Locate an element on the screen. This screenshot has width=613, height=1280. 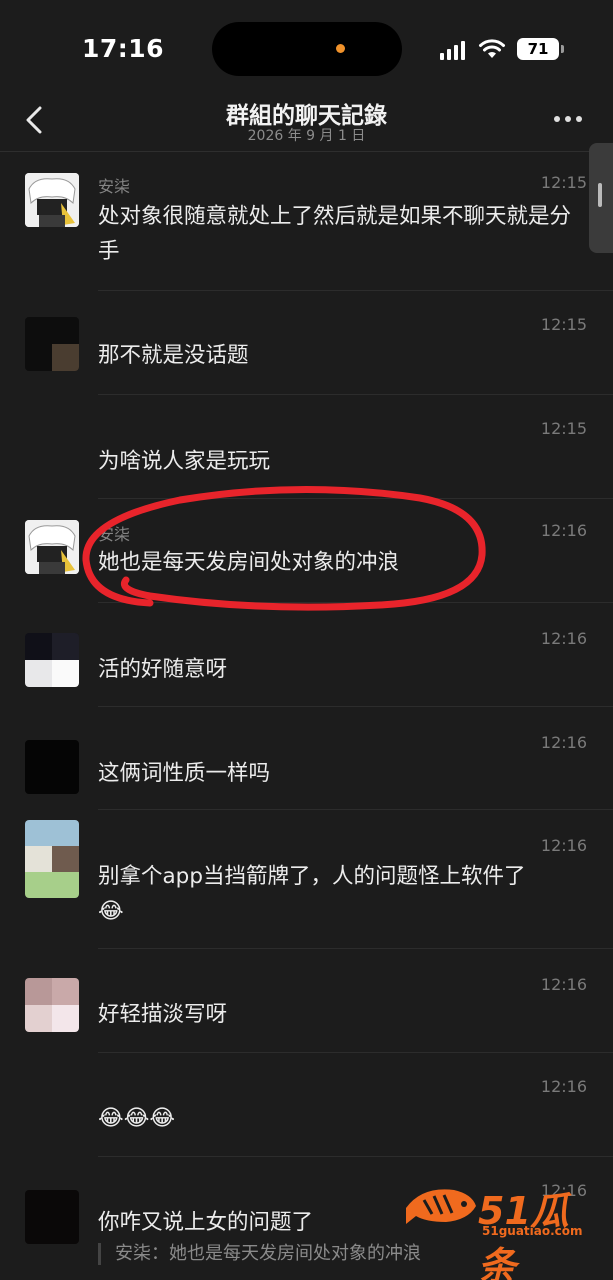
message-text: 处对象很随意就处上了然后就是如果不聊天就是分手 is located at coordinates (335, 234).